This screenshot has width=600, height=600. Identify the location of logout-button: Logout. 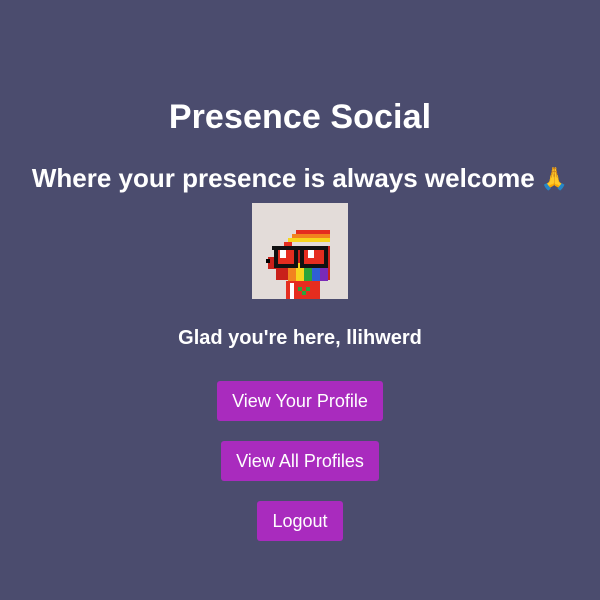
(300, 521).